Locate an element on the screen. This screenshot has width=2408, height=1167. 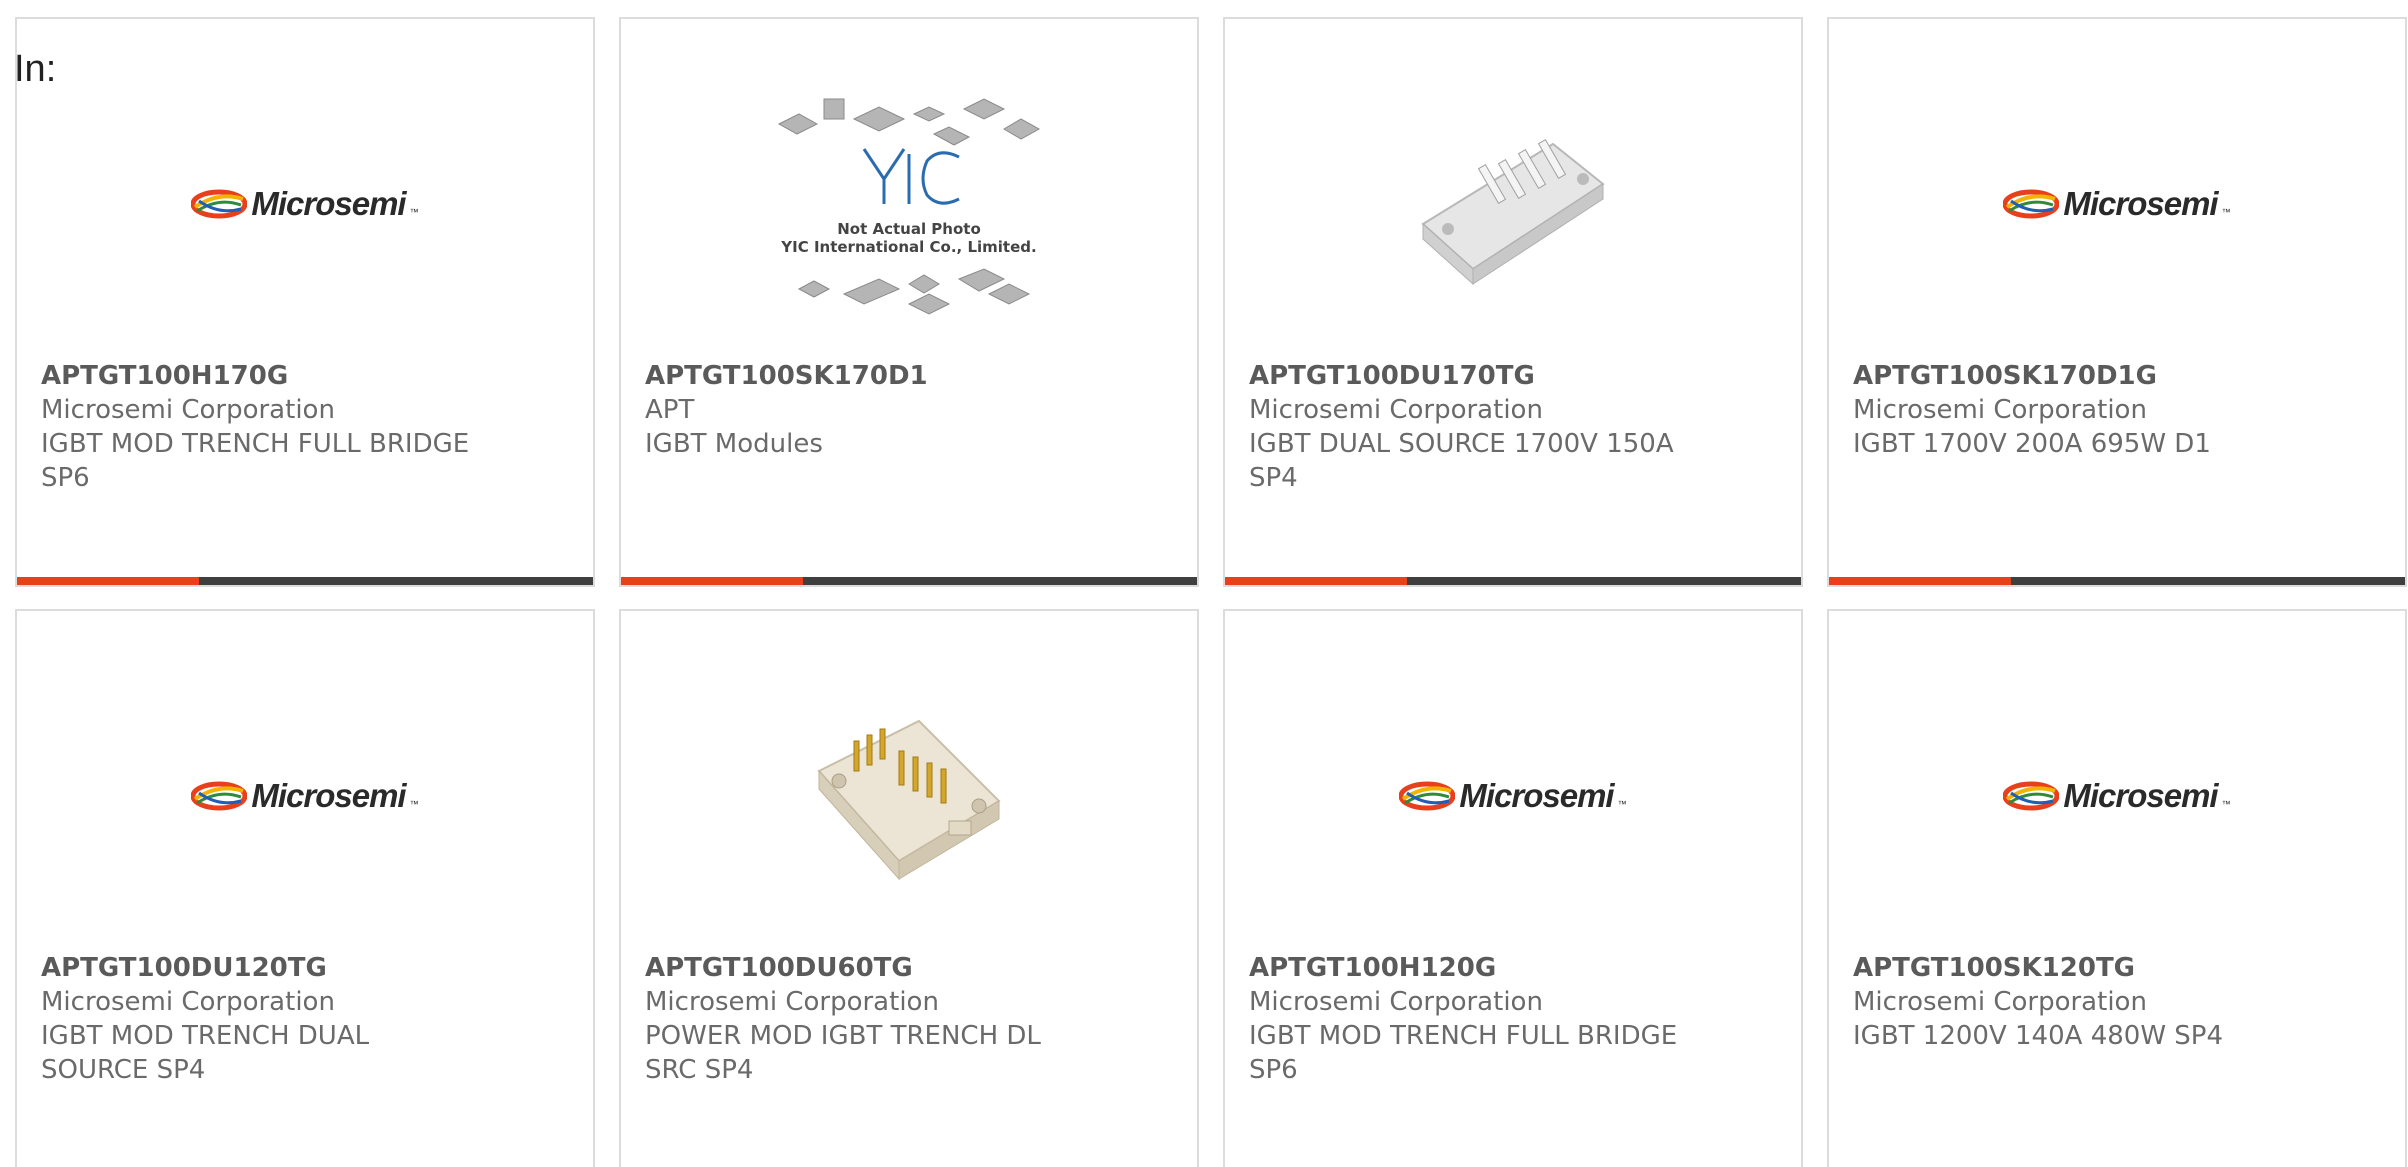
part-number-link: APTGT100DU60TG is located at coordinates (909, 968).